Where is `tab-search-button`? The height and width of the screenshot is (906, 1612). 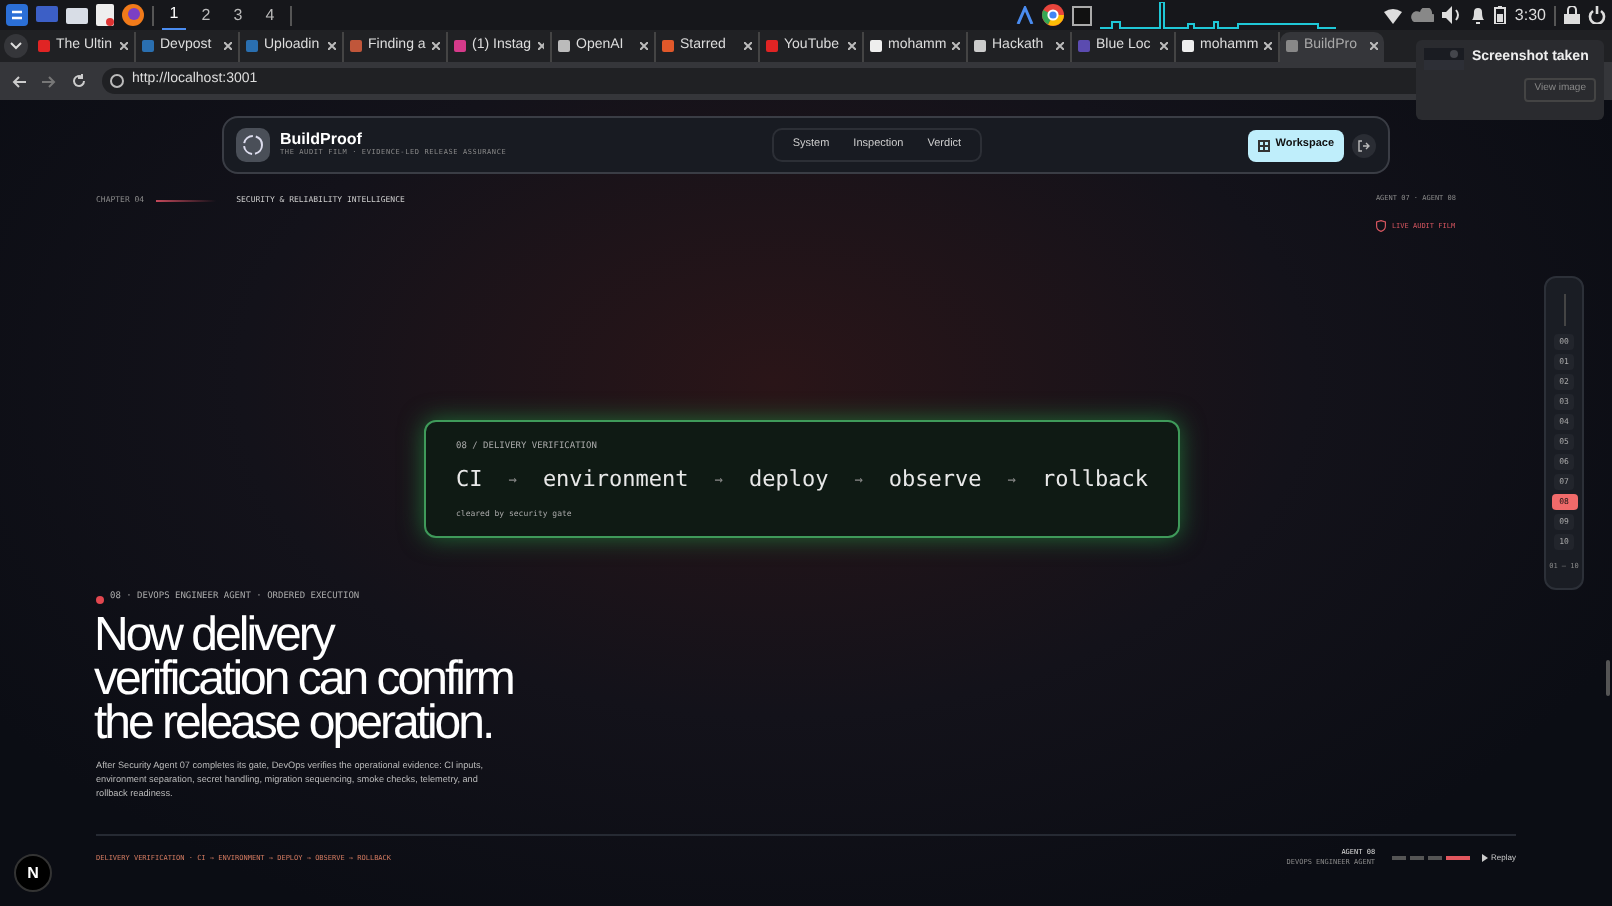 tab-search-button is located at coordinates (16, 46).